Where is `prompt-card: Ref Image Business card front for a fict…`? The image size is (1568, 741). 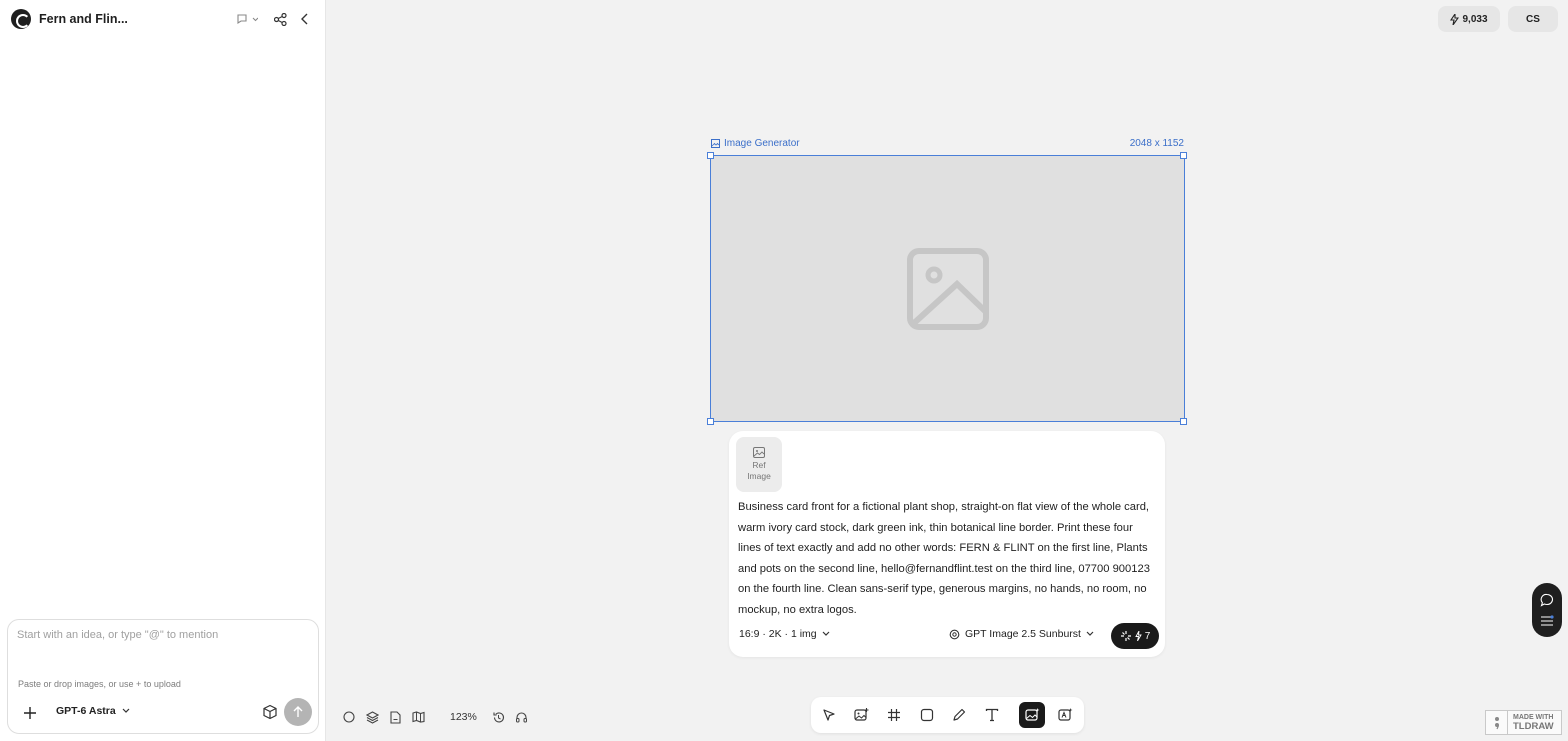
prompt-card: Ref Image Business card front for a fict… is located at coordinates (947, 544).